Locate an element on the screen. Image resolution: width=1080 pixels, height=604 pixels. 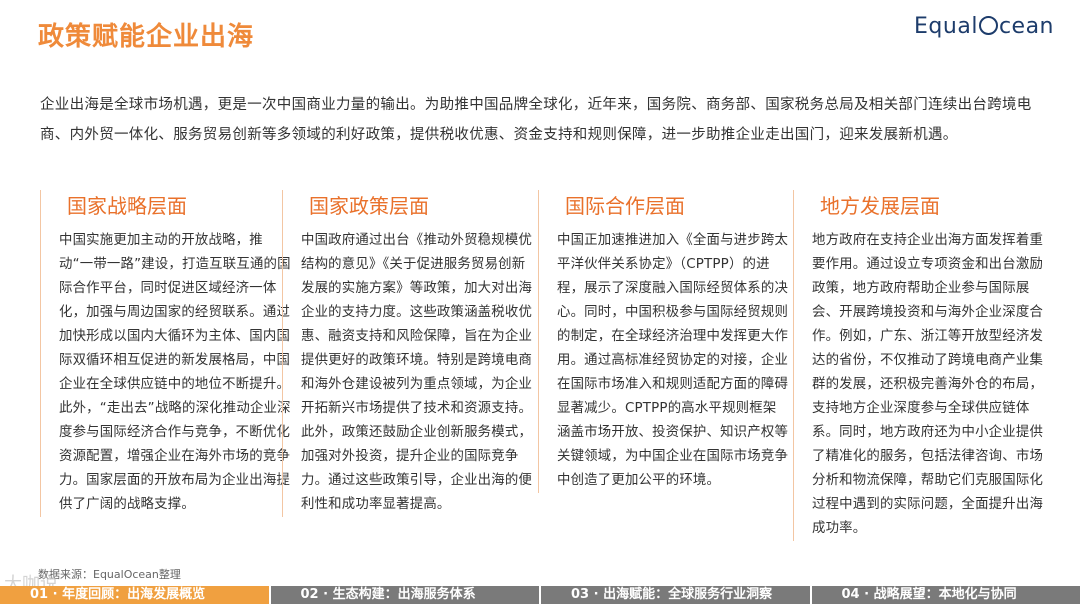
section-tab-04: 04 · 战略展望：本地化与协同 is located at coordinates (946, 595).